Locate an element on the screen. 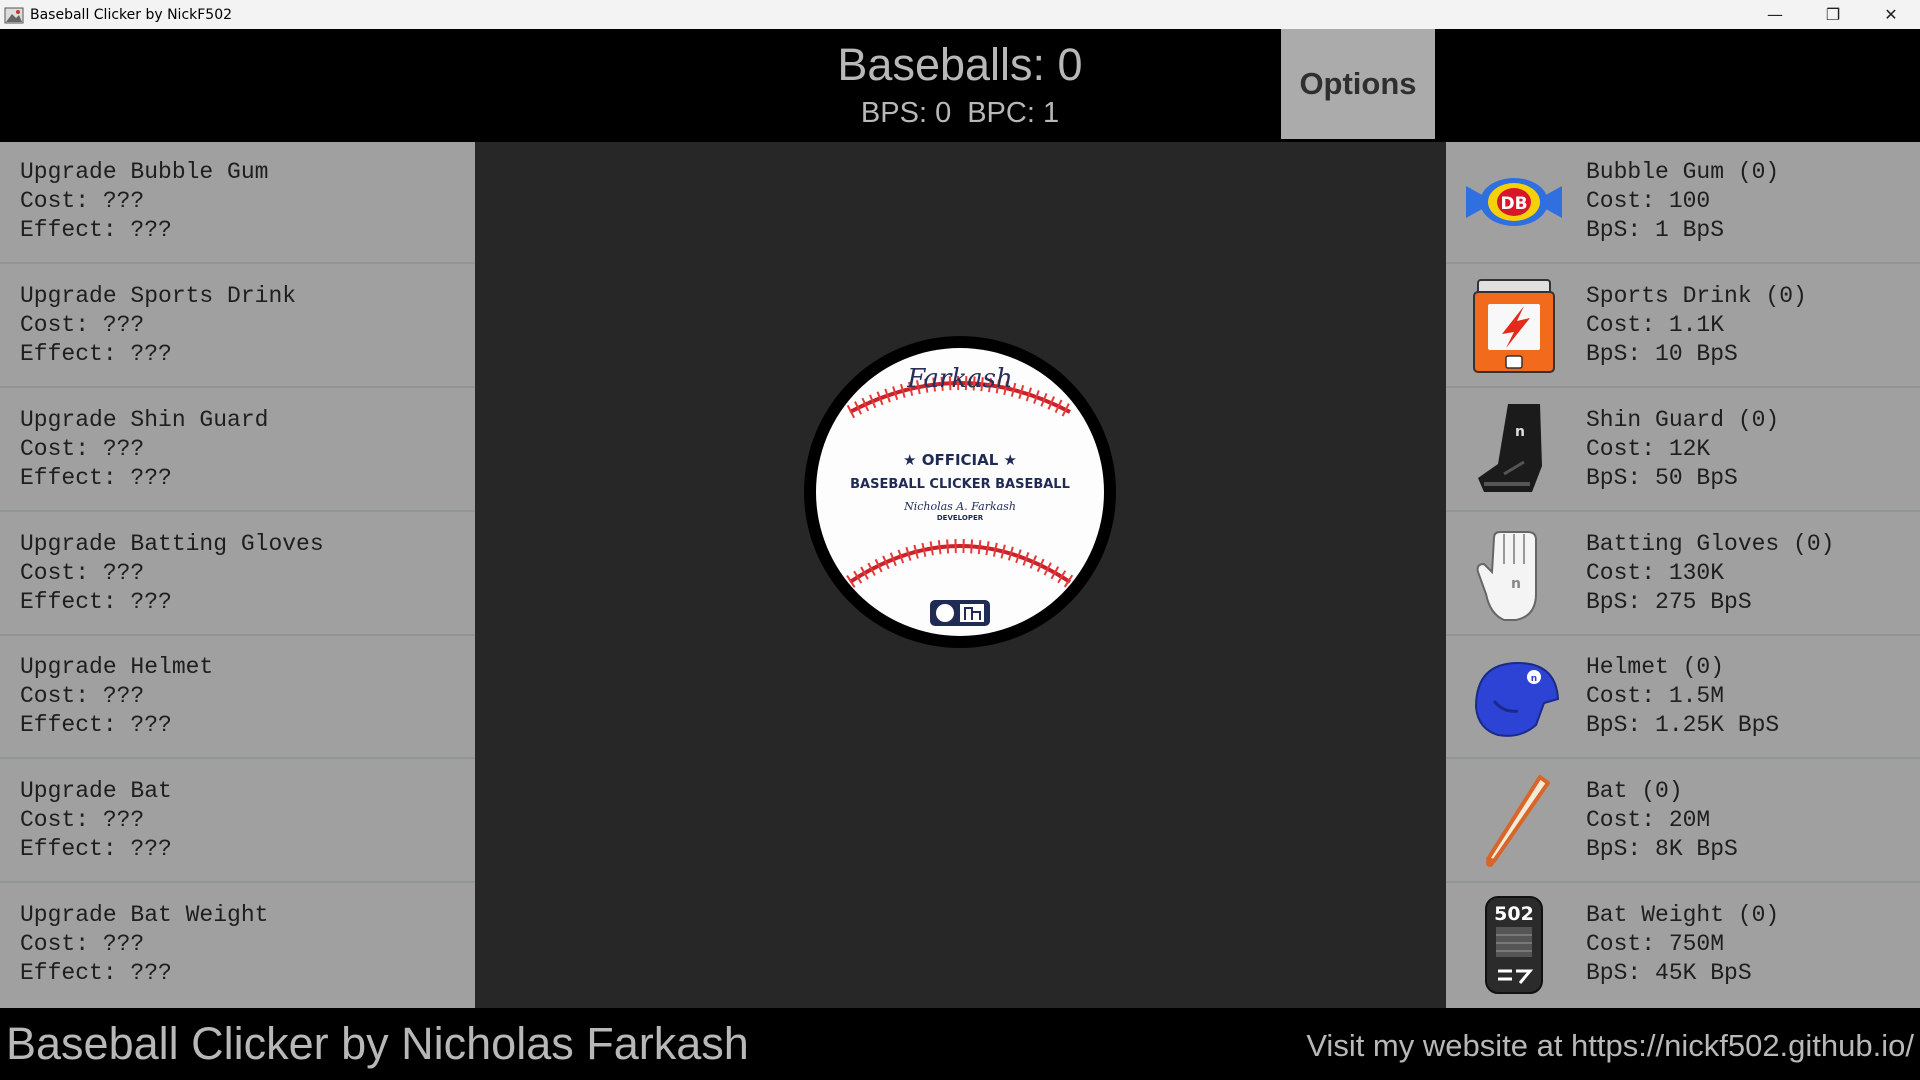 The image size is (1920, 1080). ball-product: BASEBALL CLICKER BASEBALL is located at coordinates (960, 484).